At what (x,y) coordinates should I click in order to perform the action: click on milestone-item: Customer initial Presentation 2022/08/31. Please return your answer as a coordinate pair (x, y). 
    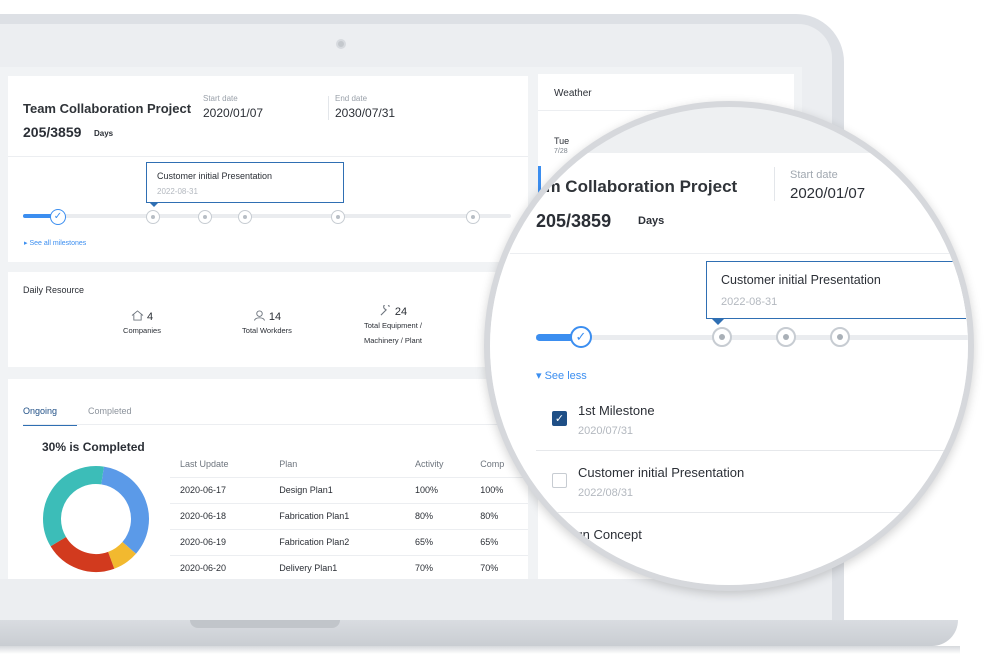
    Looking at the image, I should click on (752, 482).